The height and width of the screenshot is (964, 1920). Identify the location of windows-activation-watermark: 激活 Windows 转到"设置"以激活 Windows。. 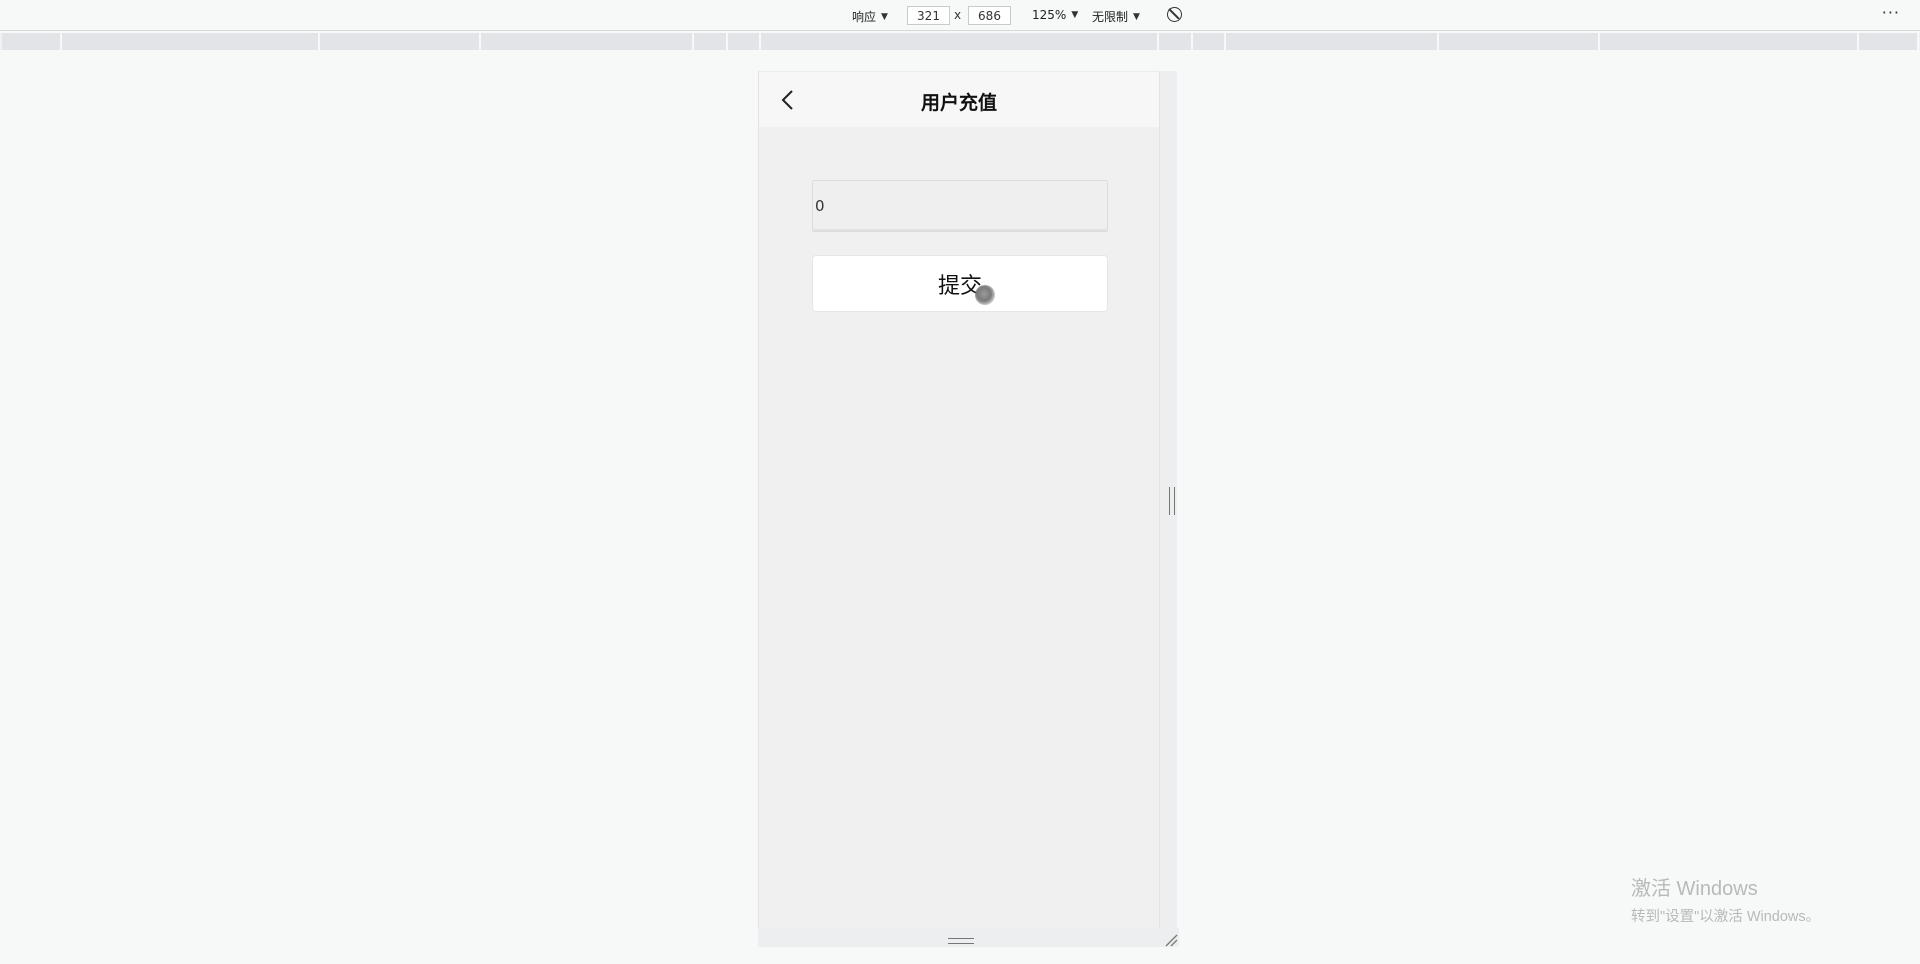
(1725, 899).